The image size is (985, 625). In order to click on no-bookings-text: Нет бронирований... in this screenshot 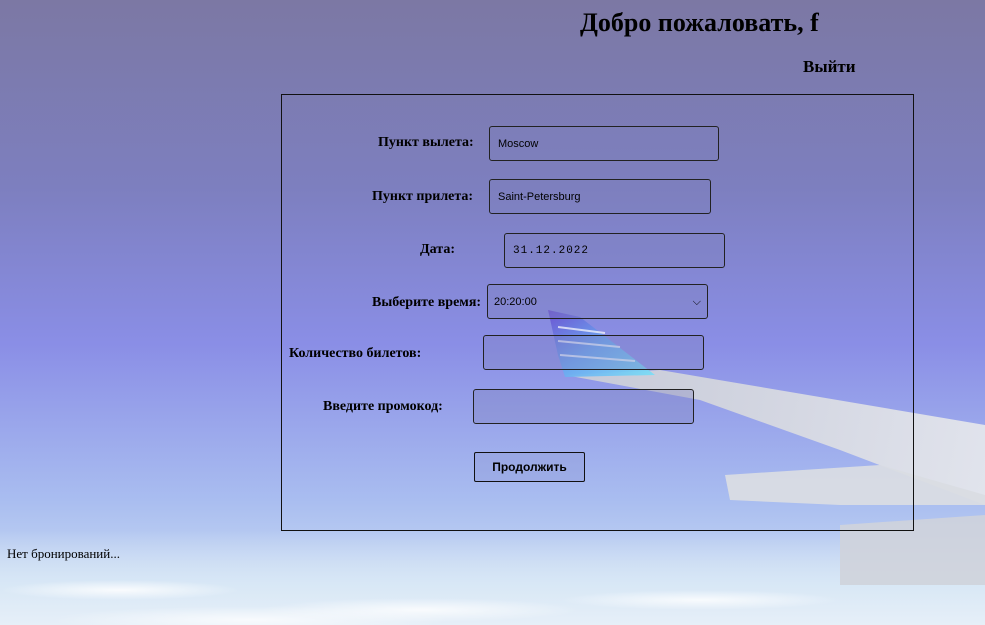, I will do `click(63, 553)`.